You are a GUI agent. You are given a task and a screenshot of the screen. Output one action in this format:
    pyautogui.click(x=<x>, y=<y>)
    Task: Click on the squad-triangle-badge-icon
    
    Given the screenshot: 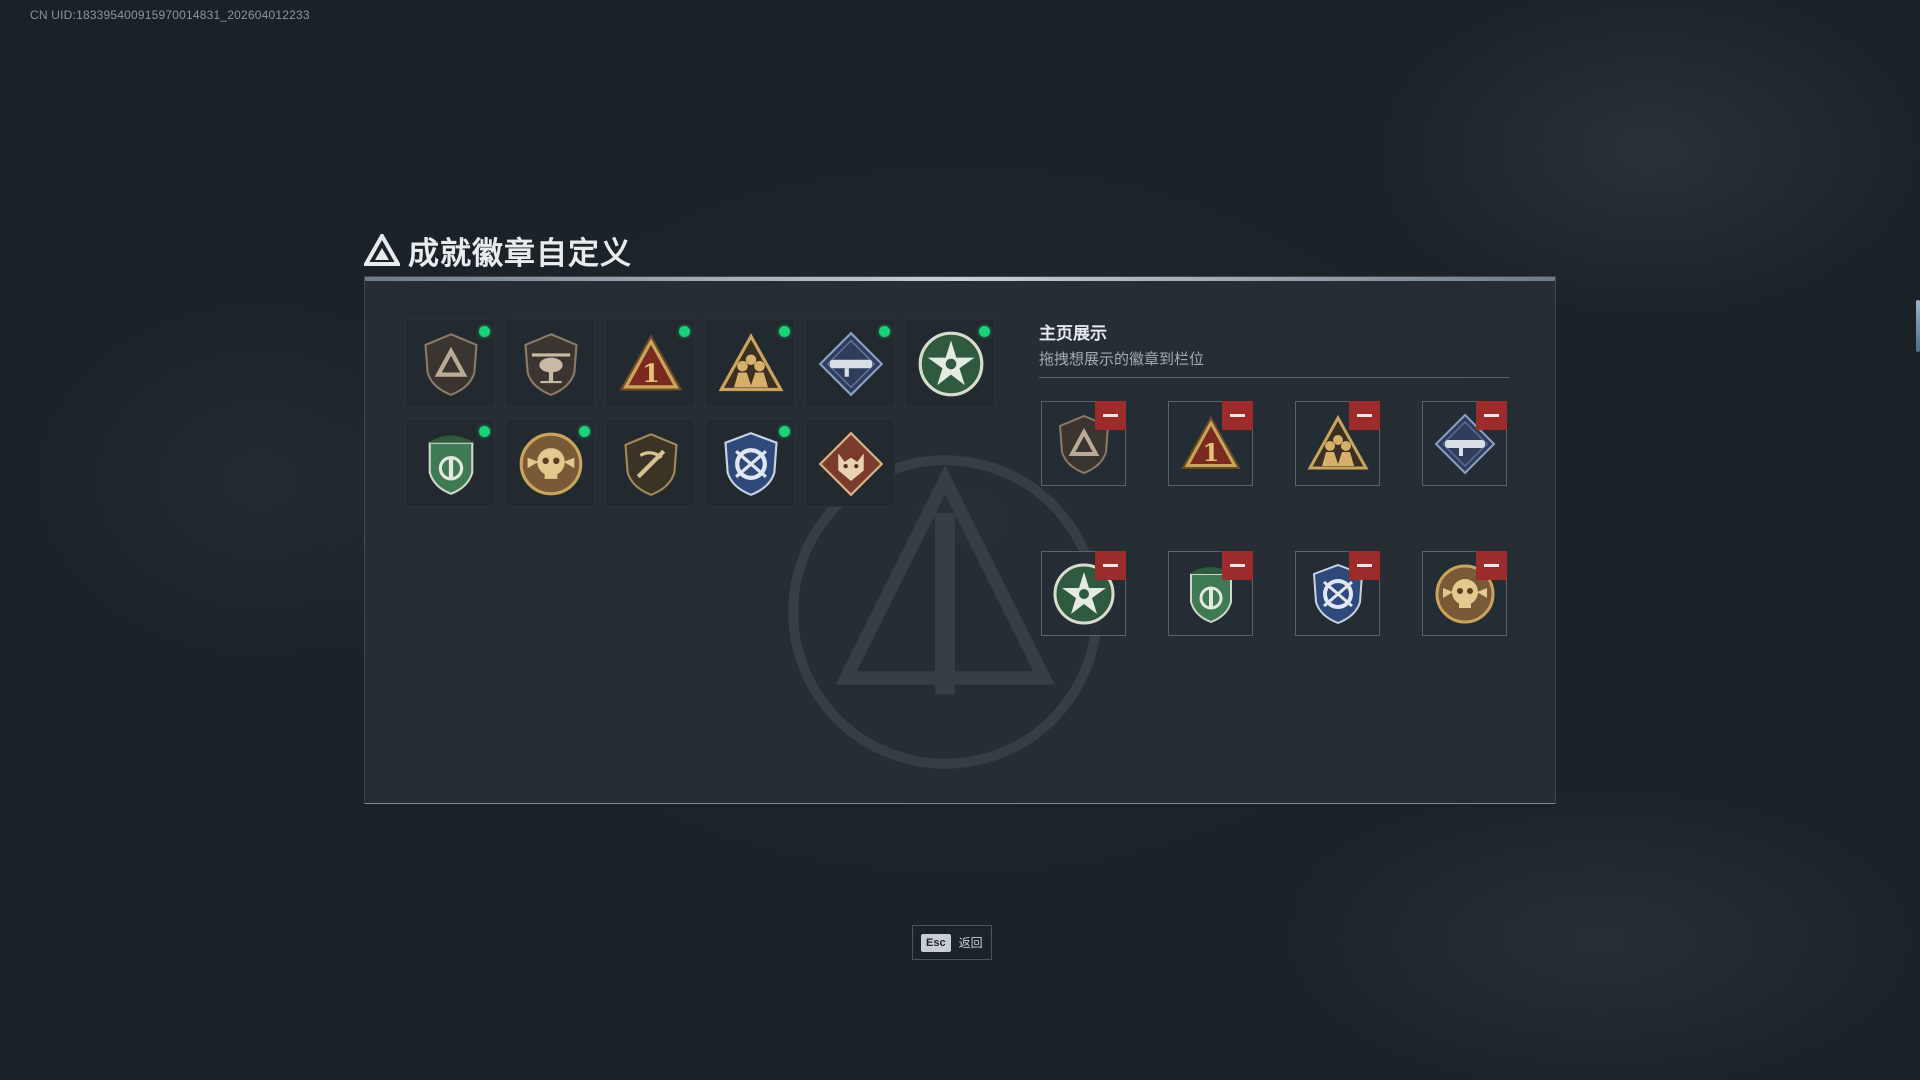 What is the action you would take?
    pyautogui.click(x=751, y=364)
    